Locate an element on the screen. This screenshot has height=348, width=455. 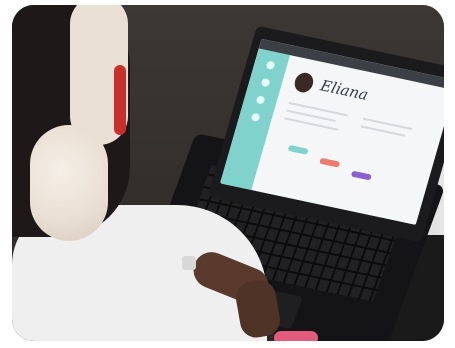
profile-name: Eliana is located at coordinates (344, 90).